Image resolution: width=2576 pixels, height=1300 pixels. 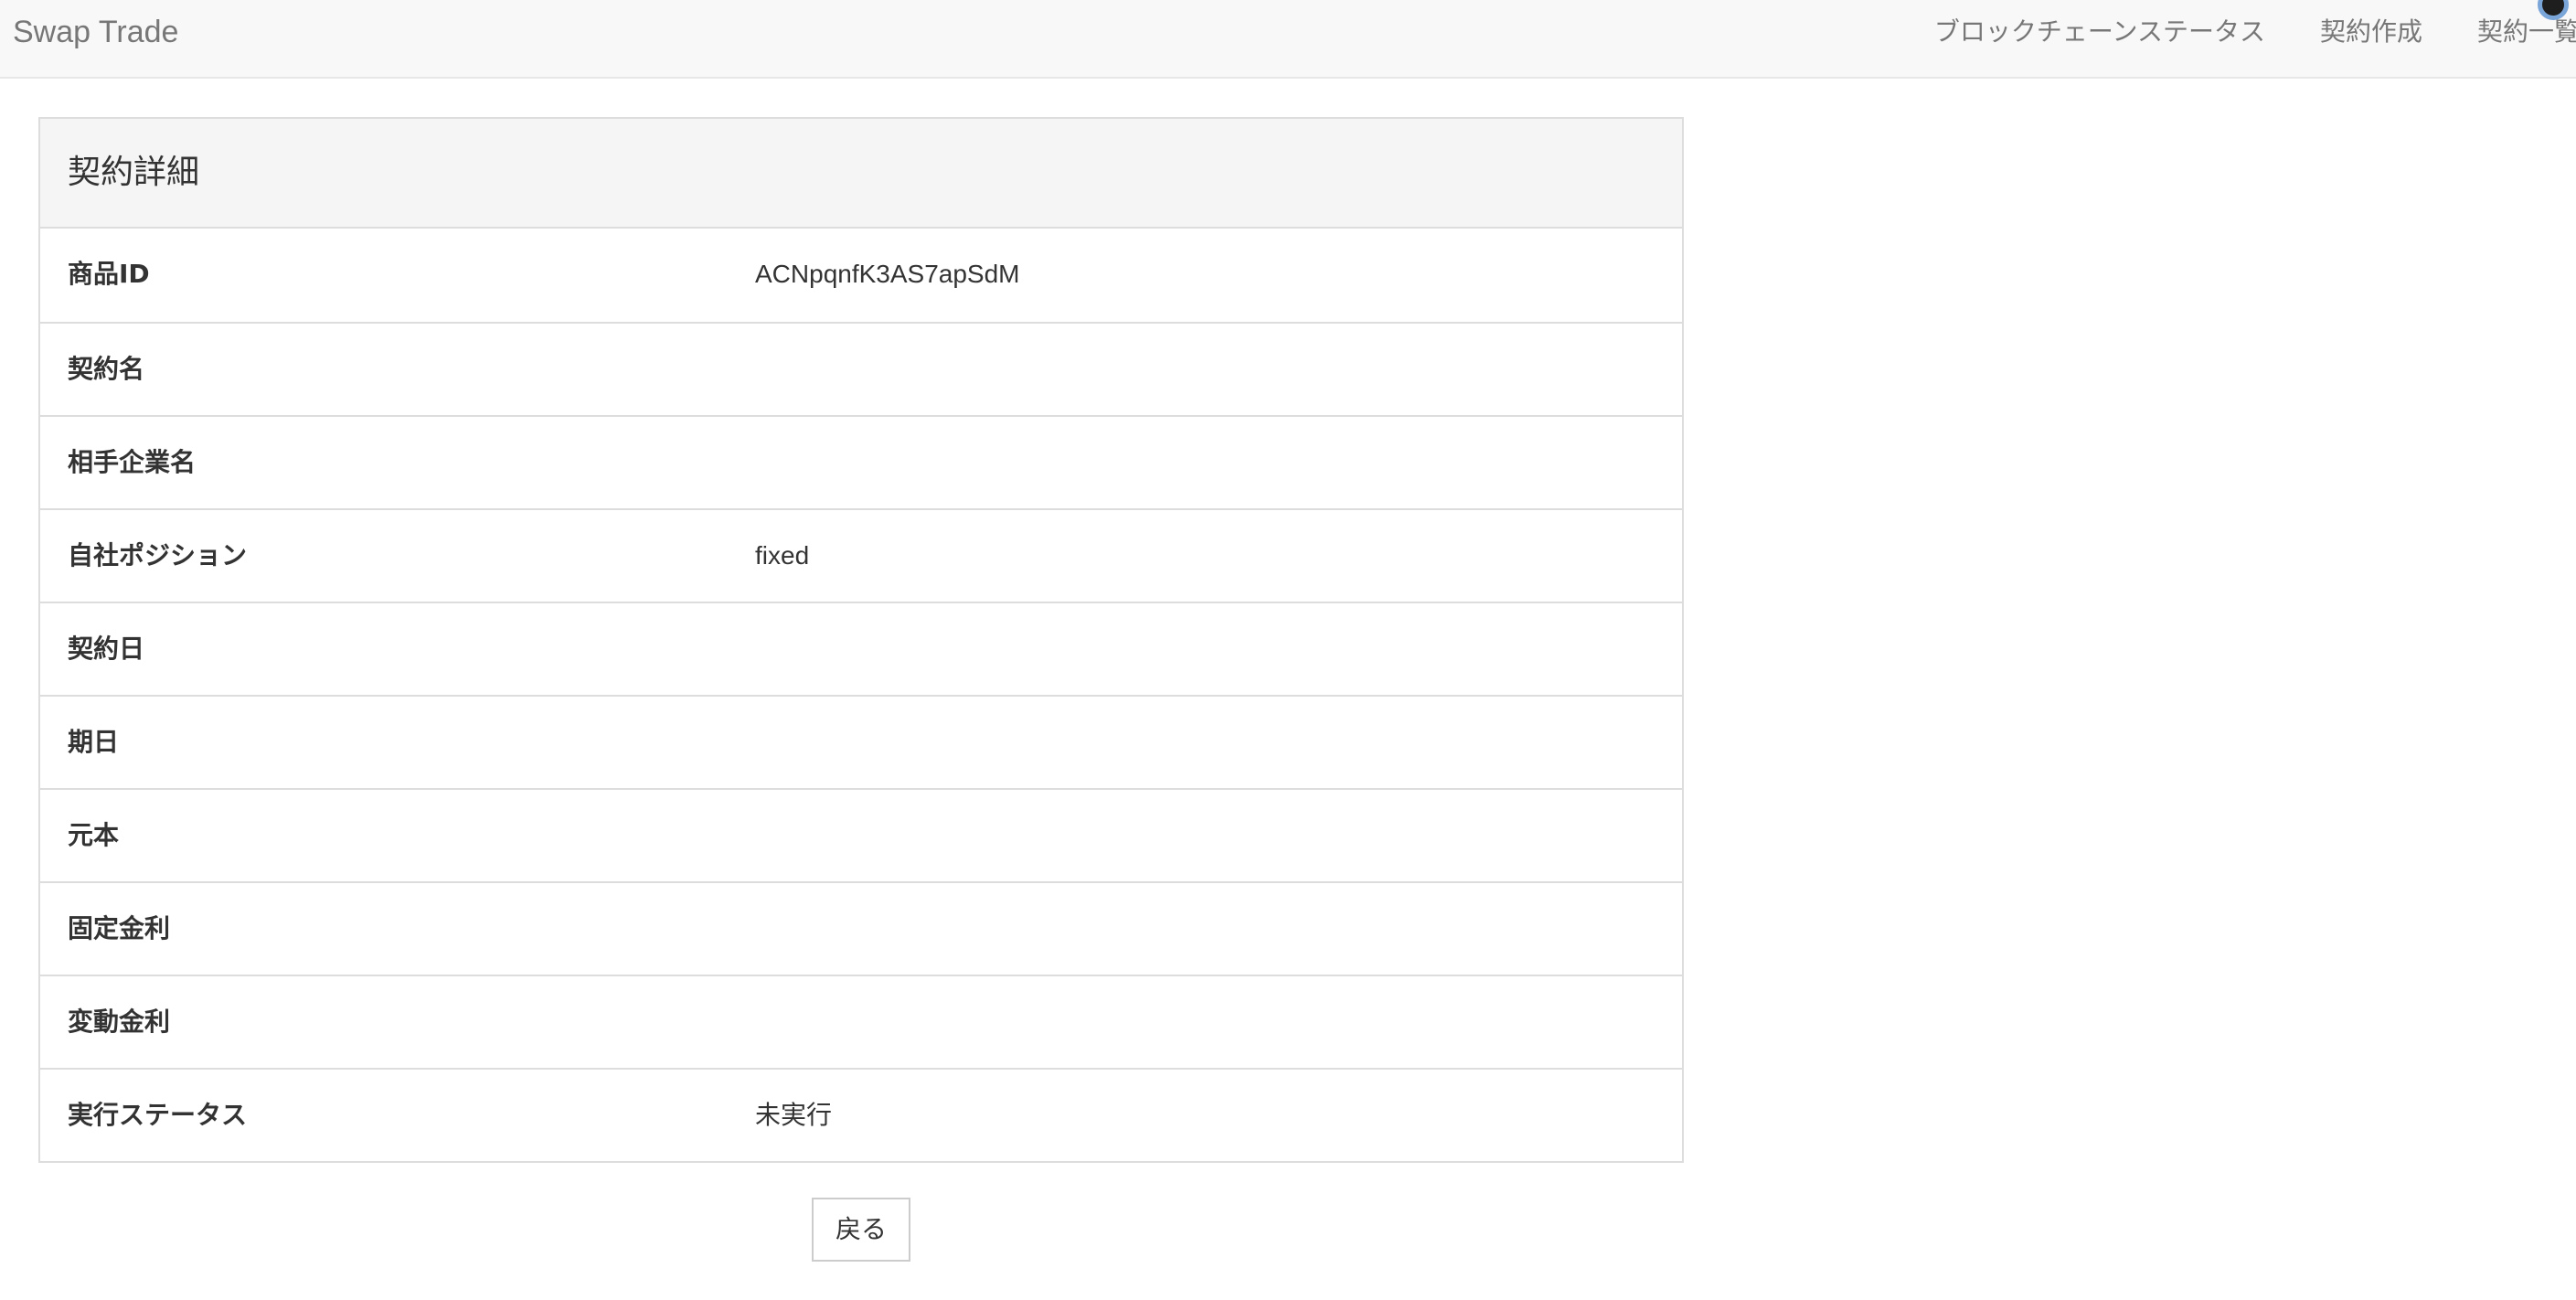 What do you see at coordinates (158, 555) in the screenshot?
I see `row-label: 自社ポジション` at bounding box center [158, 555].